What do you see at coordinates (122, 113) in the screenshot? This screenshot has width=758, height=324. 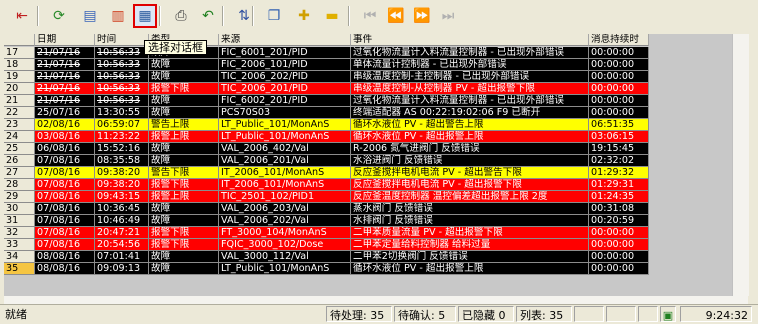 I see `cell-time: 13:30:55` at bounding box center [122, 113].